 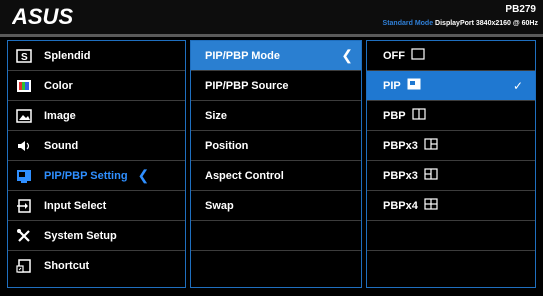 I want to click on pbp-split-icon, so click(x=419, y=116).